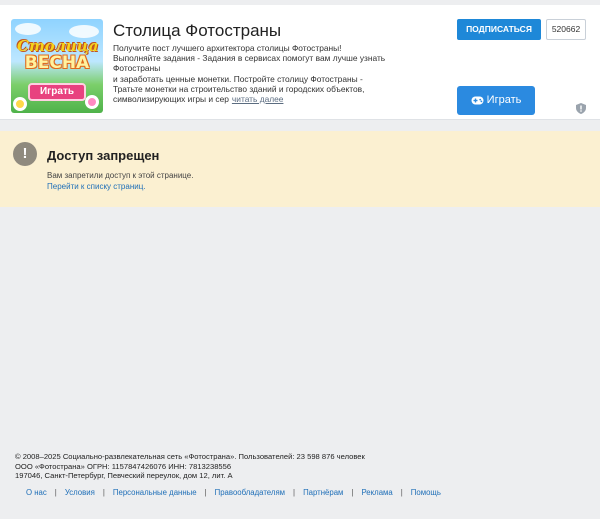 The height and width of the screenshot is (519, 600). Describe the element at coordinates (137, 68) in the screenshot. I see `description-line: Фотостраны` at that location.